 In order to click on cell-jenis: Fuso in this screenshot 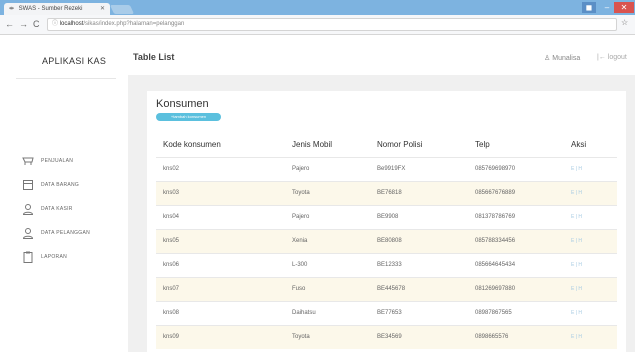, I will do `click(299, 289)`.